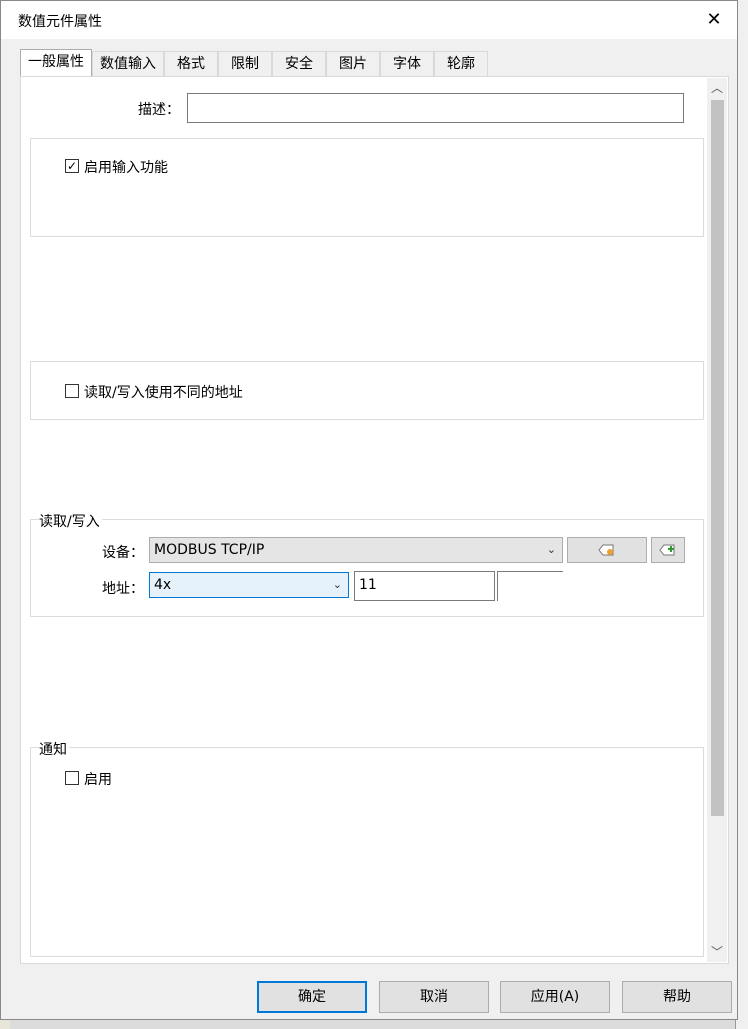 The height and width of the screenshot is (1029, 748). I want to click on notify-enable-checkbox, so click(72, 778).